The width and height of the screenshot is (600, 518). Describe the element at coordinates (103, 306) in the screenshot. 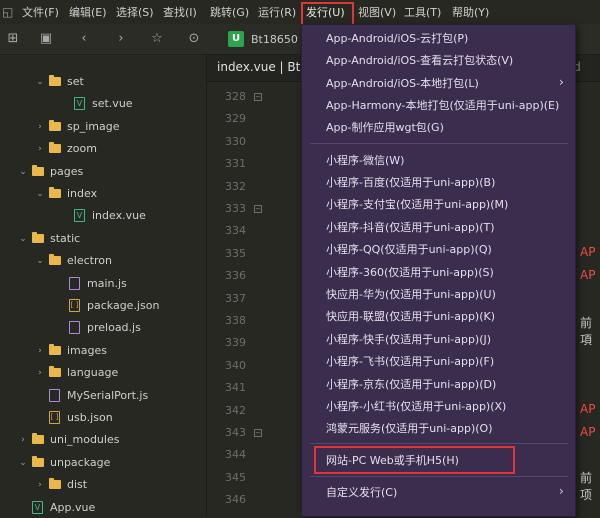

I see `tree-item-package-json: [ ] package.json` at that location.